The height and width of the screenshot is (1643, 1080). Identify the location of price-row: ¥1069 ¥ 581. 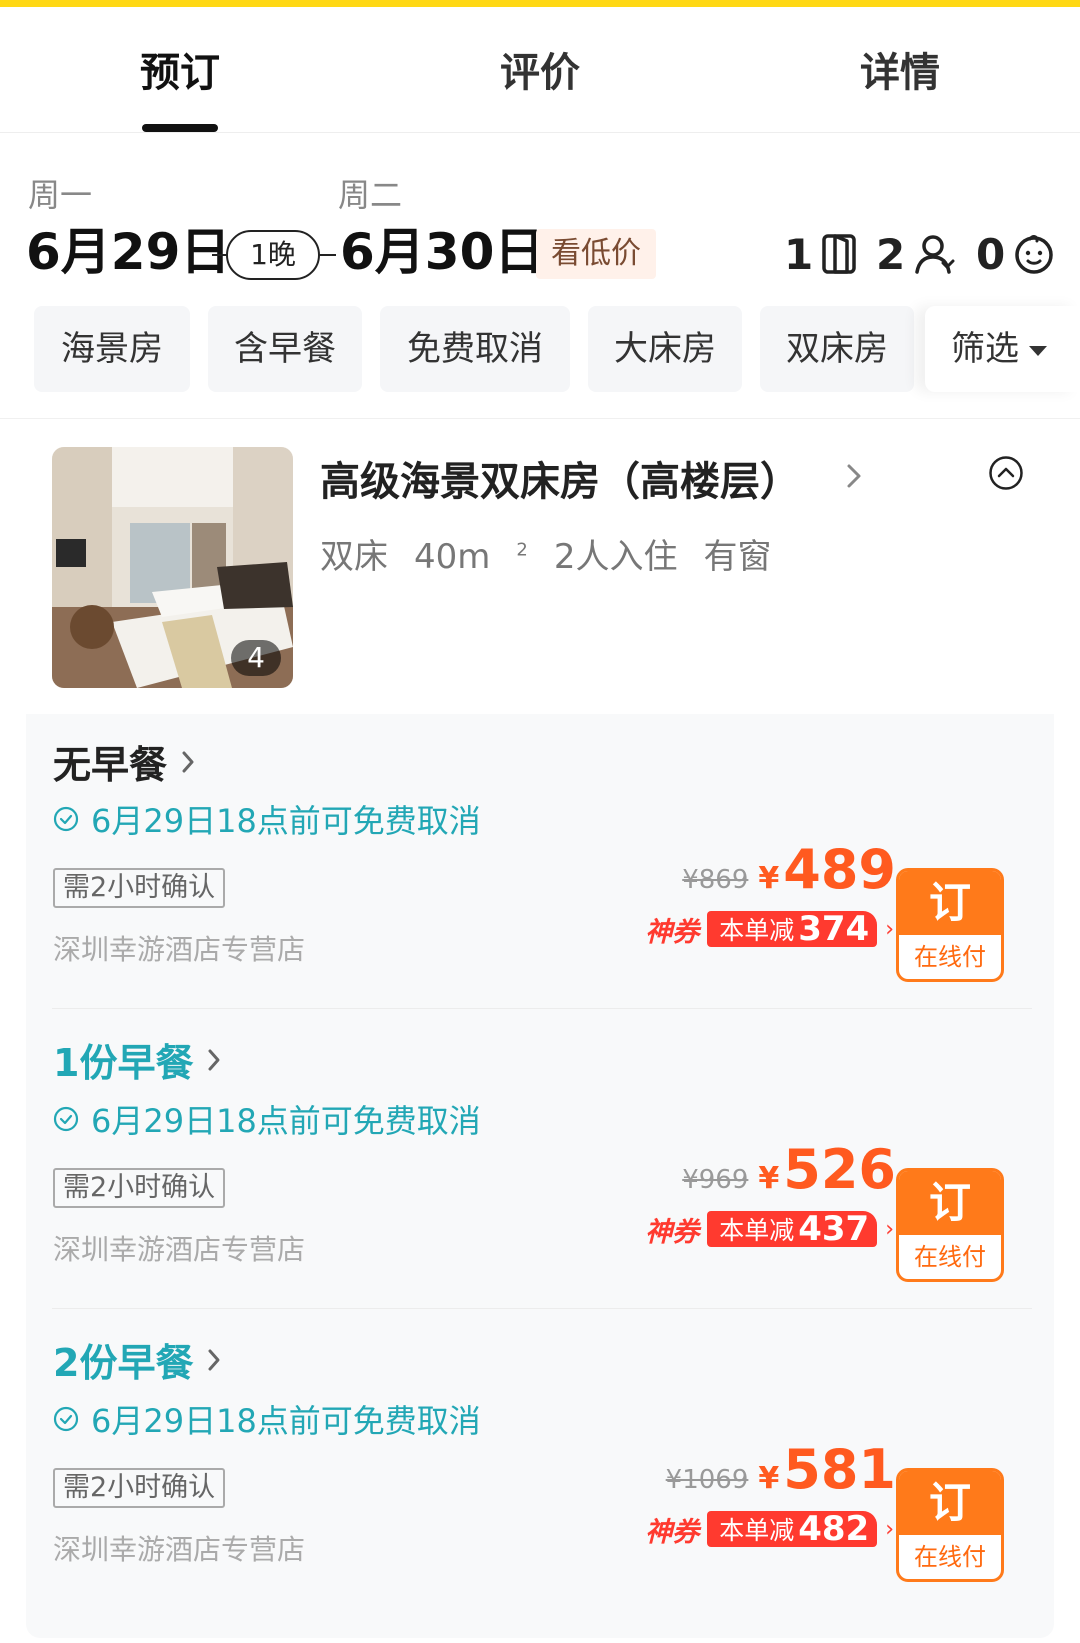
(781, 1470).